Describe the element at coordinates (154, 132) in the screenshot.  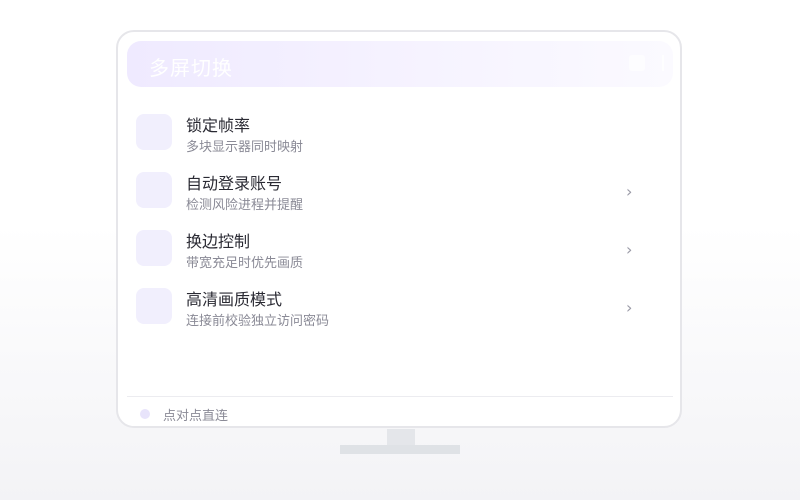
I see `lock-framerate-icon` at that location.